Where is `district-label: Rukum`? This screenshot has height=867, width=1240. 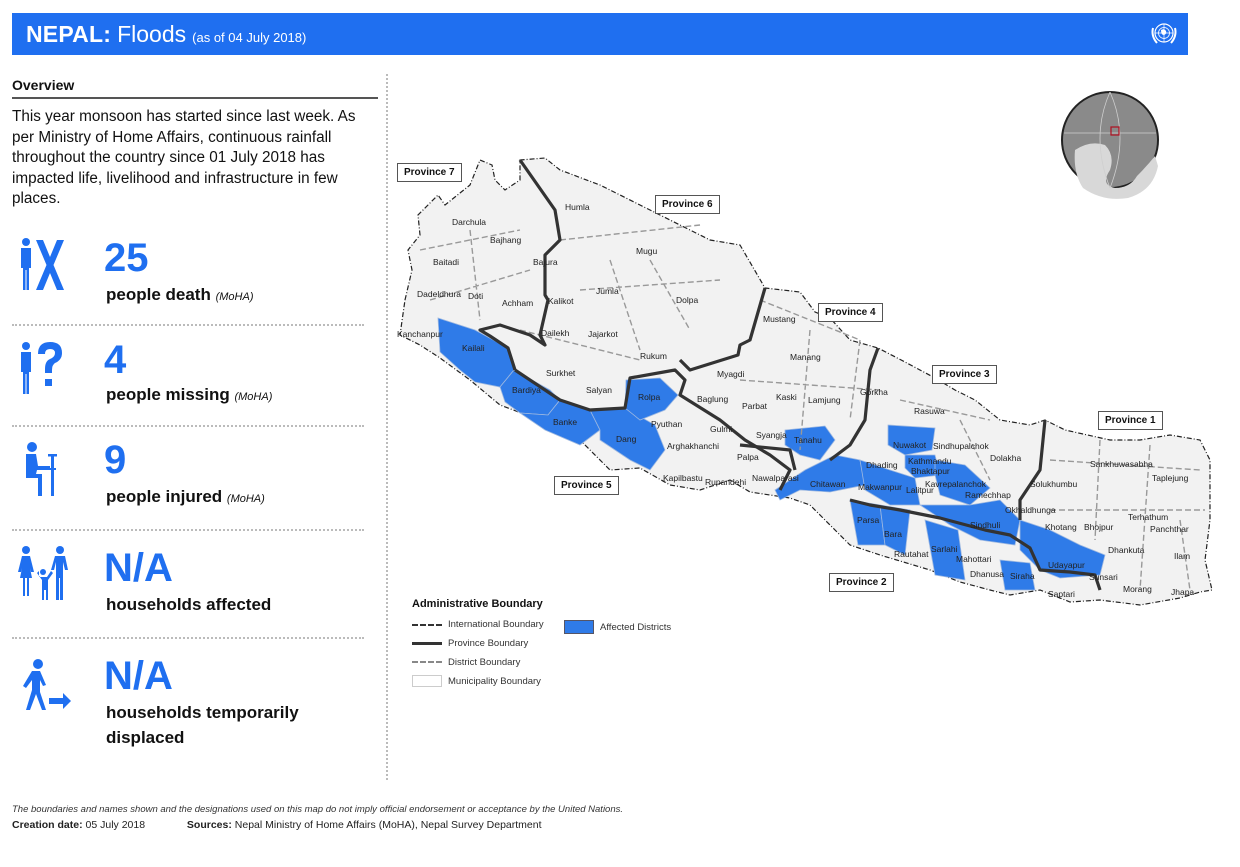
district-label: Rukum is located at coordinates (653, 356).